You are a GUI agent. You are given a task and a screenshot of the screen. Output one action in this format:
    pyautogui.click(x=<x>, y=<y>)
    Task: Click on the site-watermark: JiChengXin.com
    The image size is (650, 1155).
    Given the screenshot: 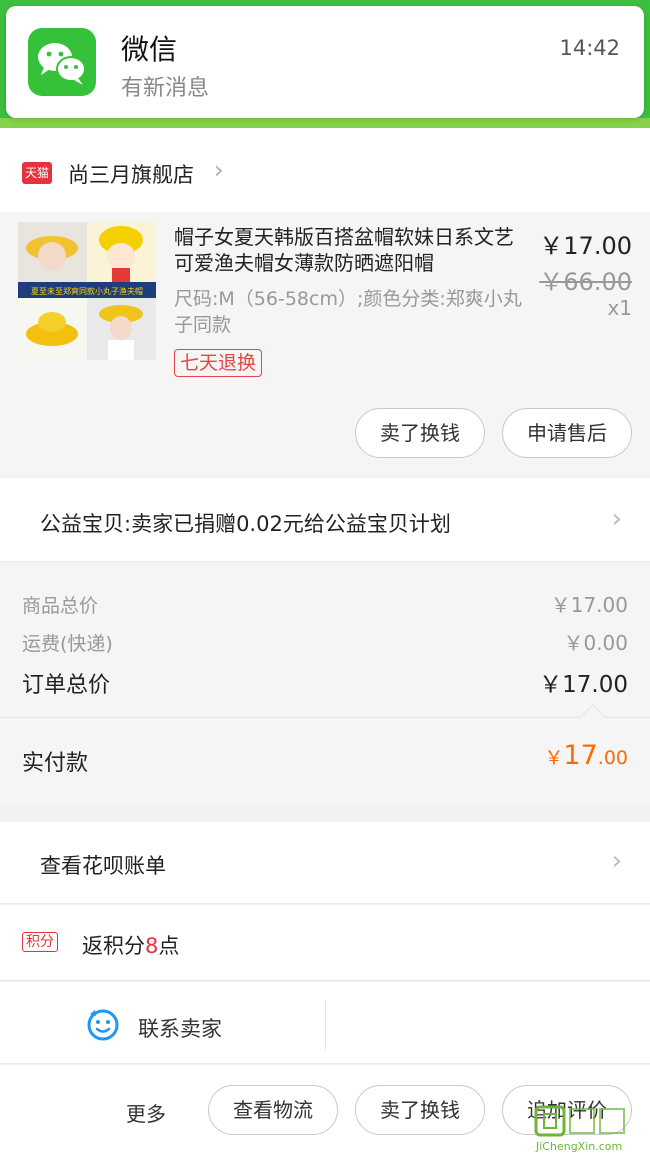 What is the action you would take?
    pyautogui.click(x=588, y=1129)
    